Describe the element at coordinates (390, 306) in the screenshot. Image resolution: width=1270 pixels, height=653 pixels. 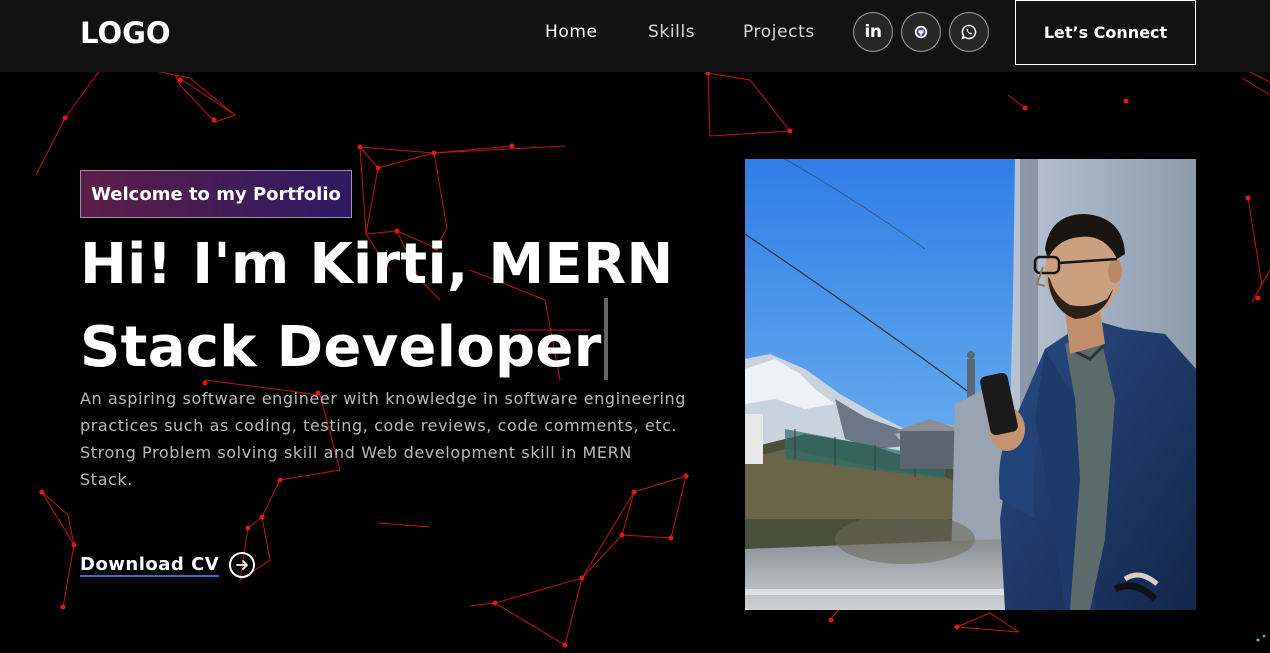
I see `hero-headline: Hi! I'm Kirti, MERN Stack Developer` at that location.